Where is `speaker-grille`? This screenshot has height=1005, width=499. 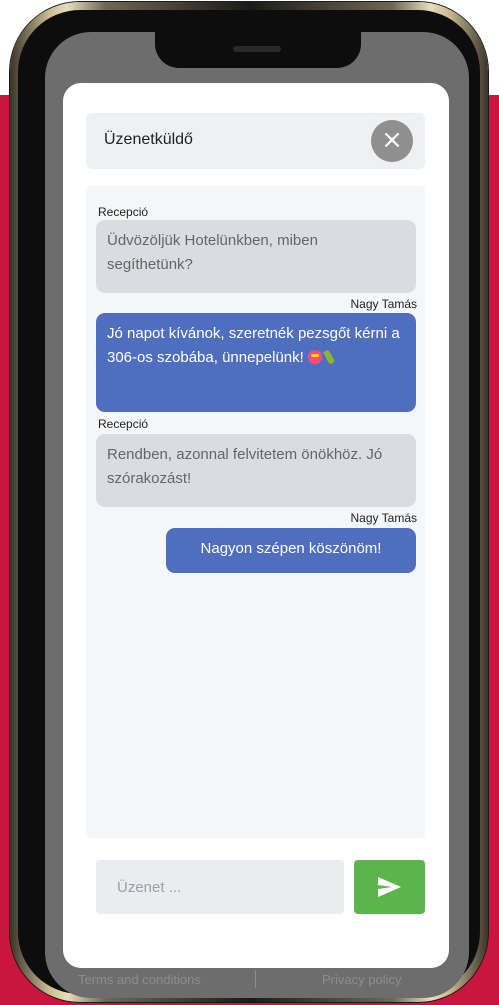 speaker-grille is located at coordinates (257, 49).